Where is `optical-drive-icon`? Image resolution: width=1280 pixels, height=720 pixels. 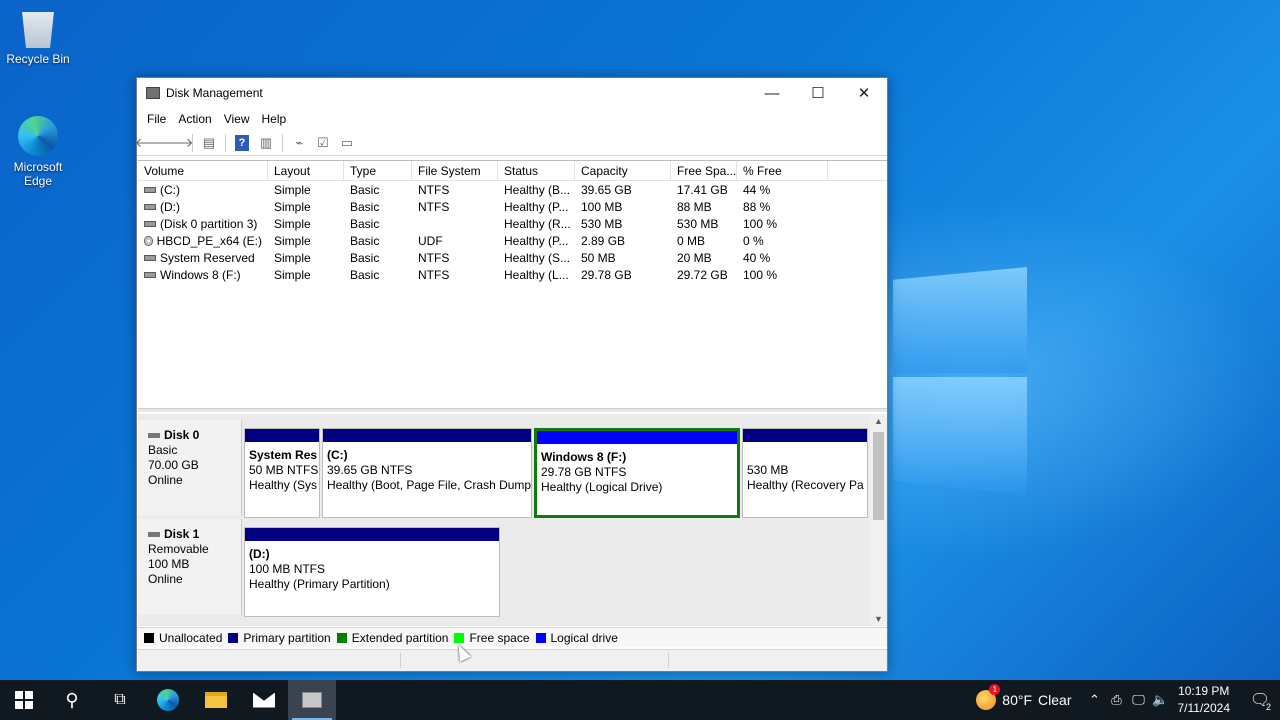 optical-drive-icon is located at coordinates (148, 240).